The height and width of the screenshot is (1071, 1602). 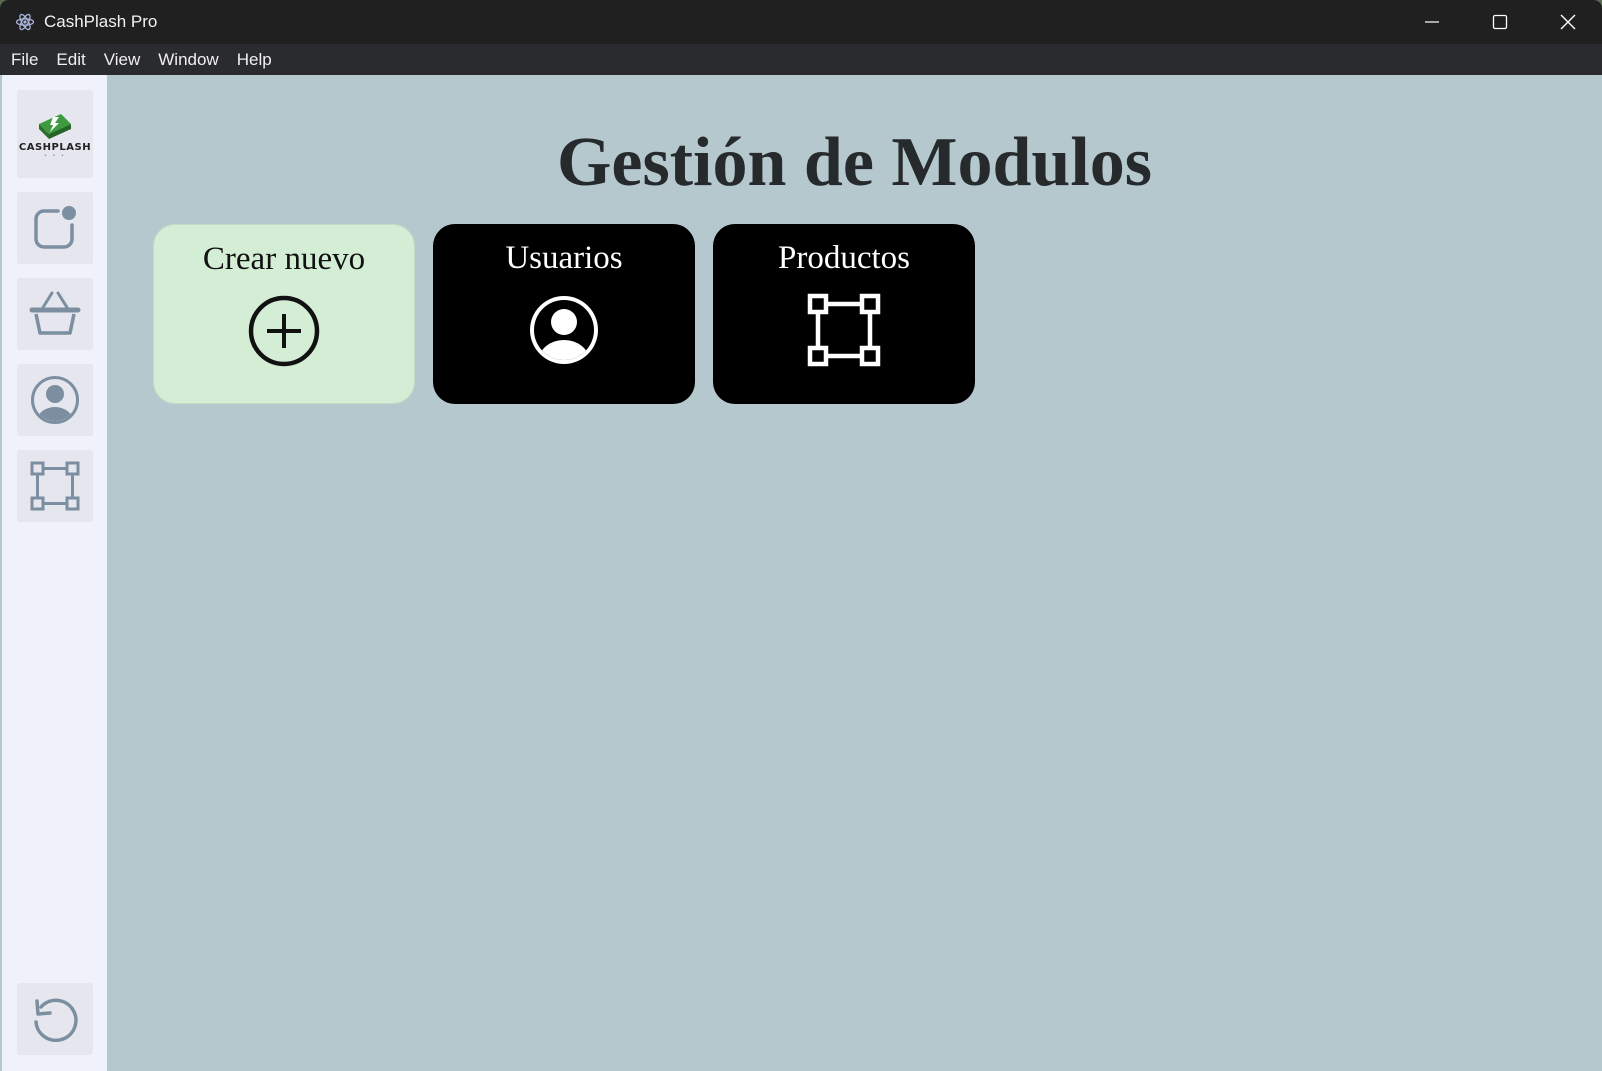 I want to click on basket-icon, so click(x=55, y=313).